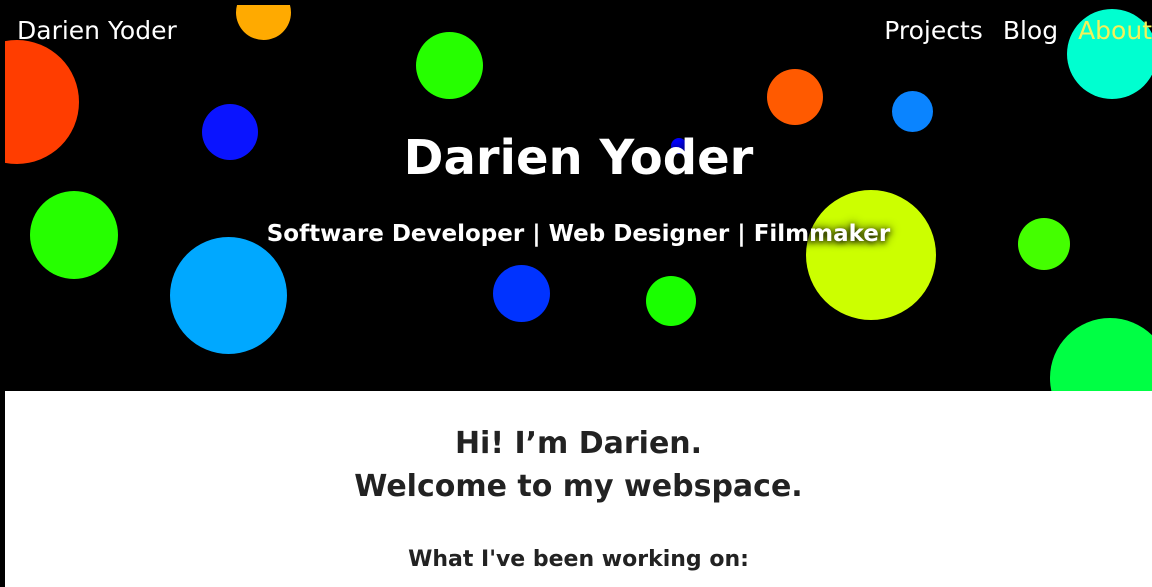 The width and height of the screenshot is (1152, 587). Describe the element at coordinates (933, 31) in the screenshot. I see `nav-link-projects: Projects` at that location.